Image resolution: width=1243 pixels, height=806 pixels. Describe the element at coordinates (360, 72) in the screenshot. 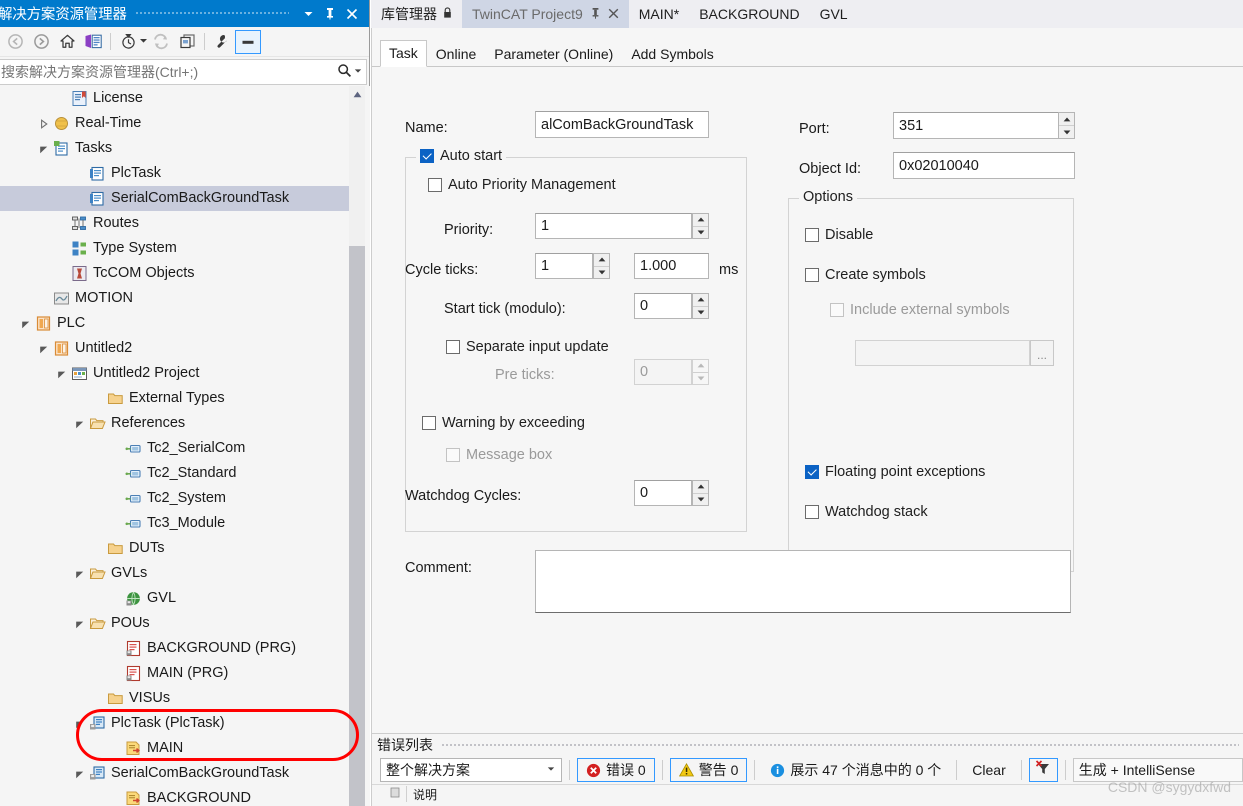

I see `search-options-chevron-icon` at that location.